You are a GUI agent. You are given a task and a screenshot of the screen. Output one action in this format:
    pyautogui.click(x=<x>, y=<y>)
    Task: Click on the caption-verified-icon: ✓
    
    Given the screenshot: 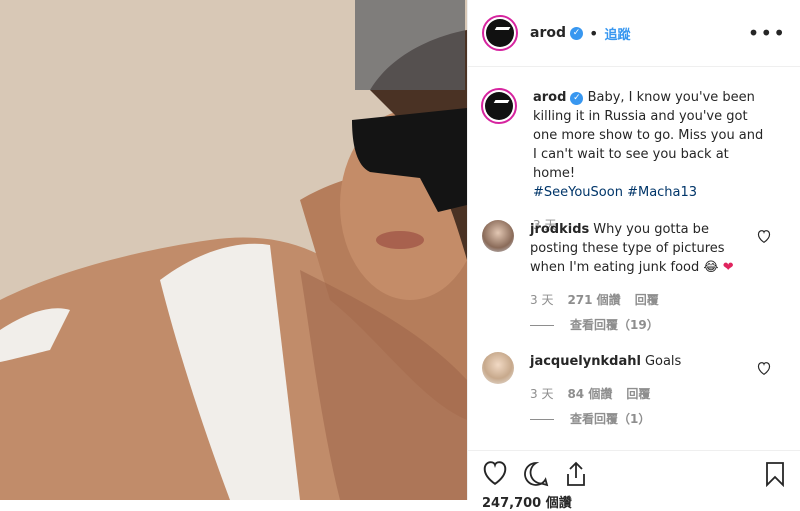 What is the action you would take?
    pyautogui.click(x=577, y=98)
    